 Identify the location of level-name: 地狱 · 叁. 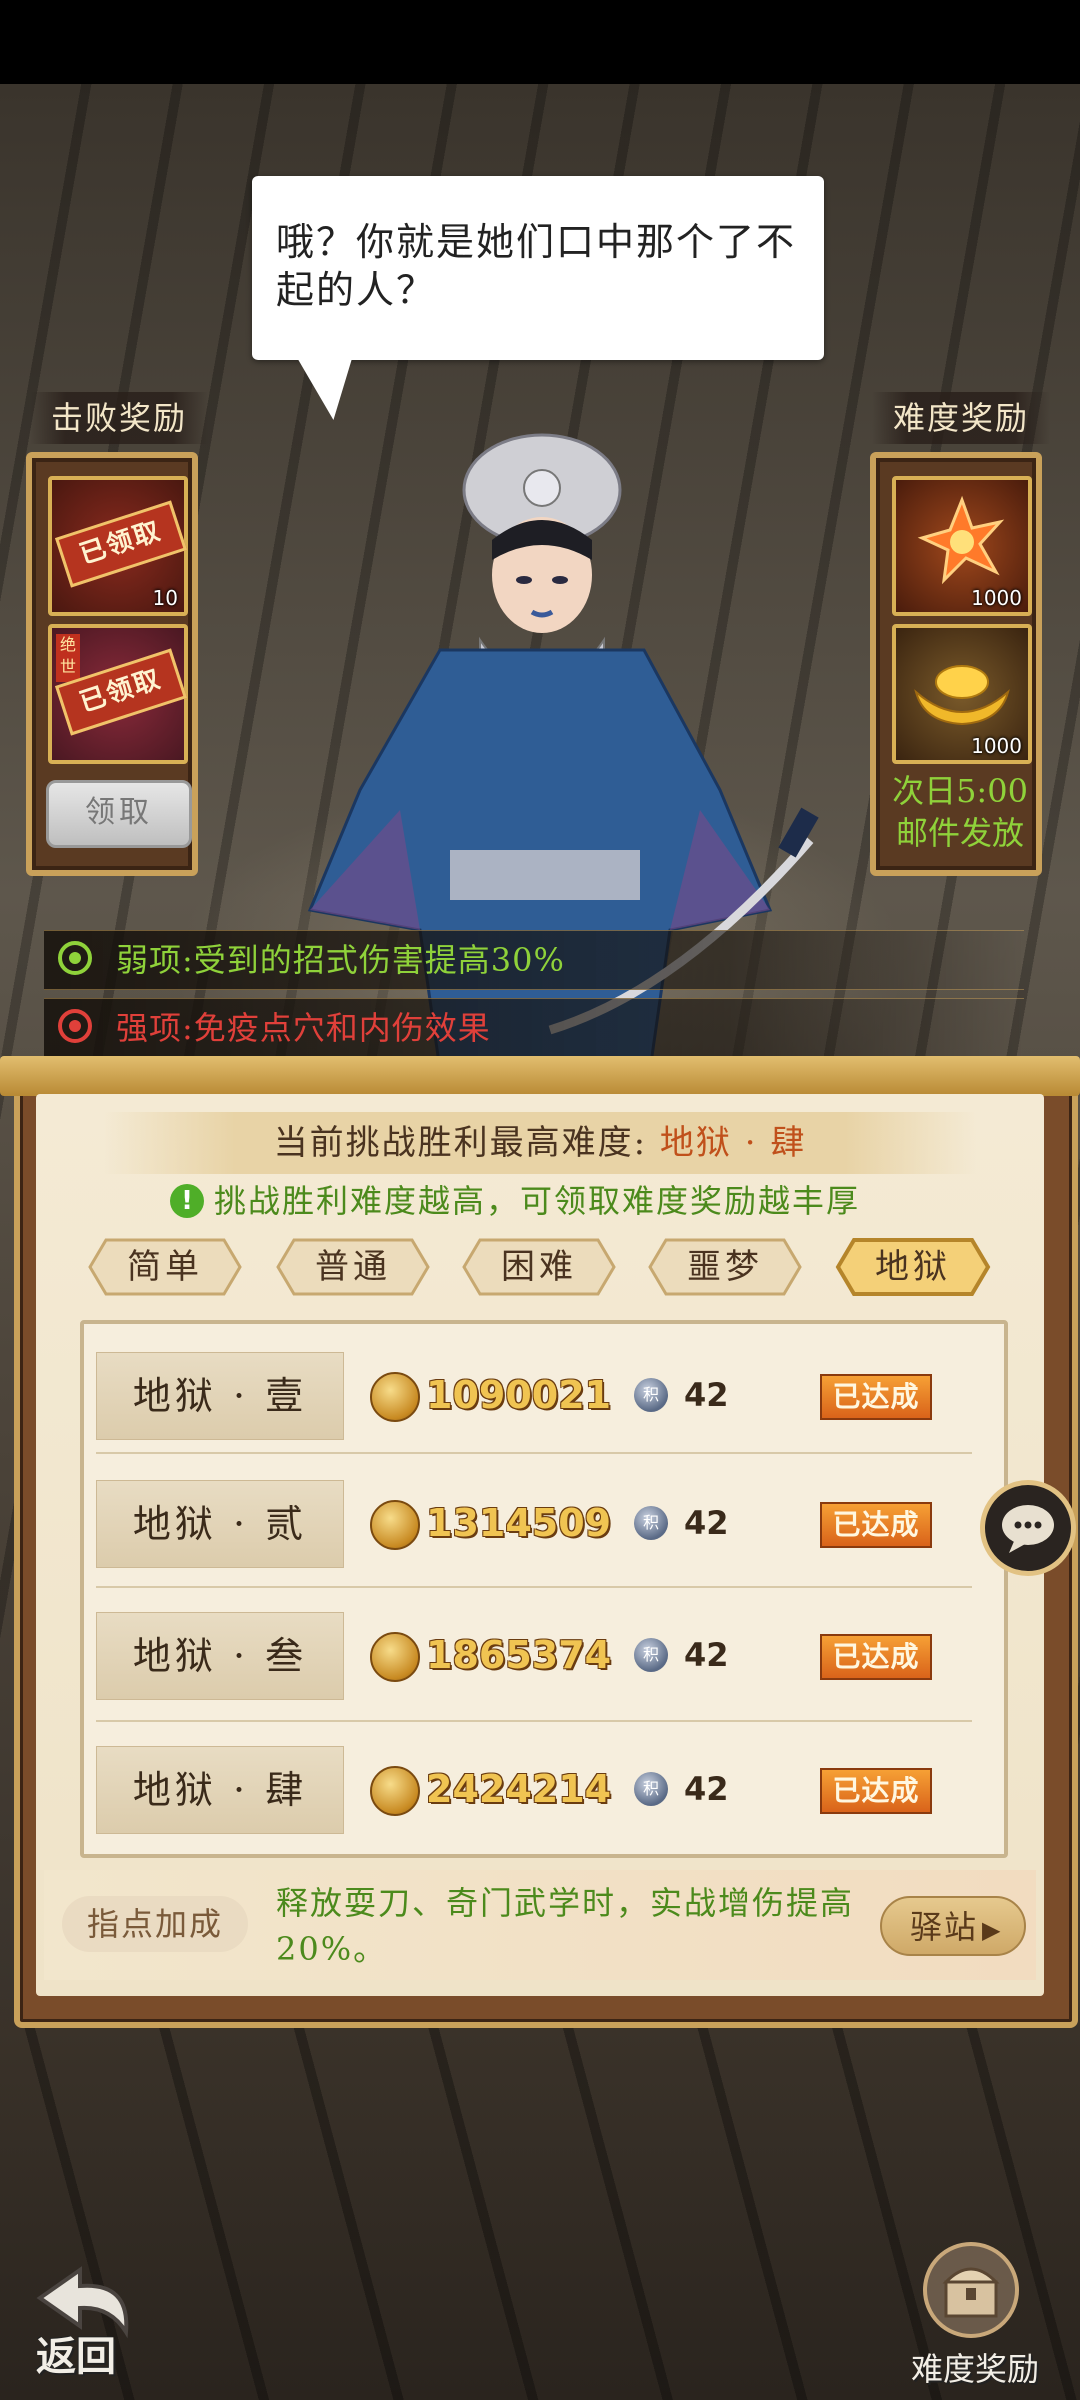
(220, 1656).